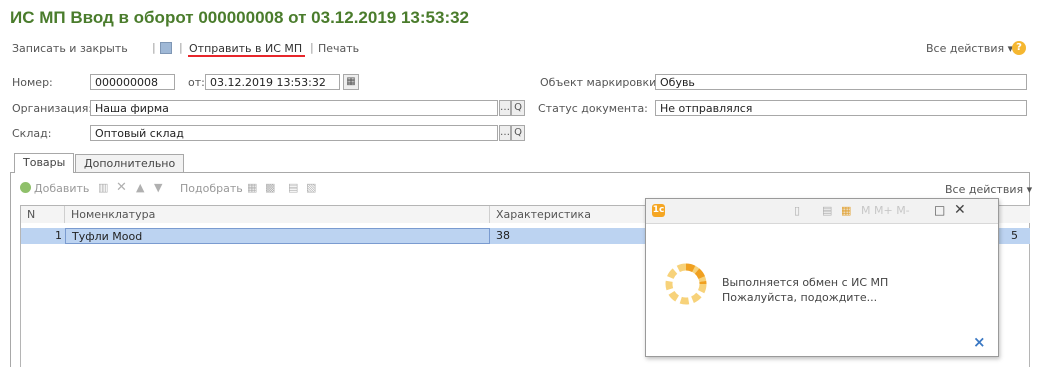 The width and height of the screenshot is (1037, 367). I want to click on row-quantity-partial: 5, so click(1014, 235).